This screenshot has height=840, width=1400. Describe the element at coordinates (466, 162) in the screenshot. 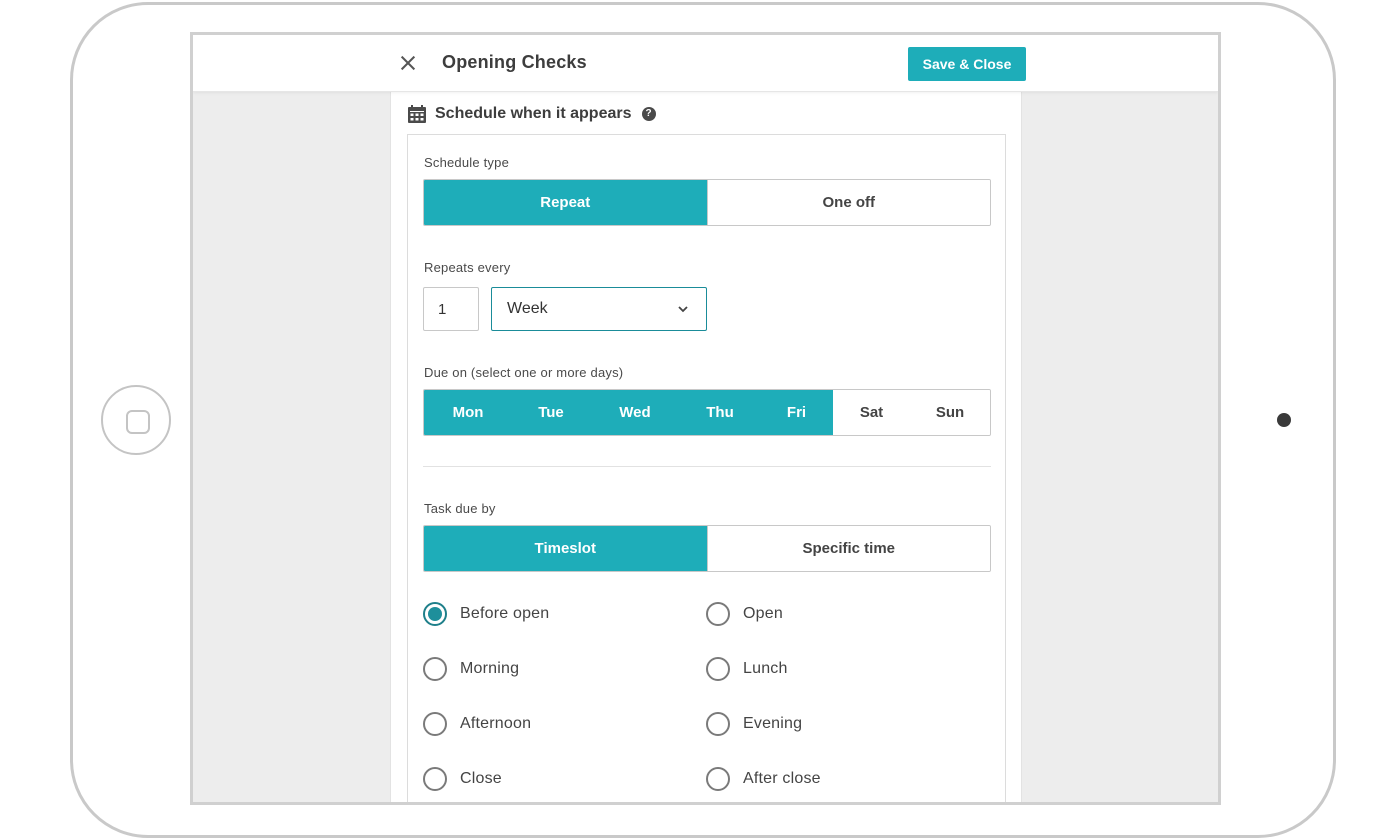

I see `schedule-type-label: Schedule type` at that location.